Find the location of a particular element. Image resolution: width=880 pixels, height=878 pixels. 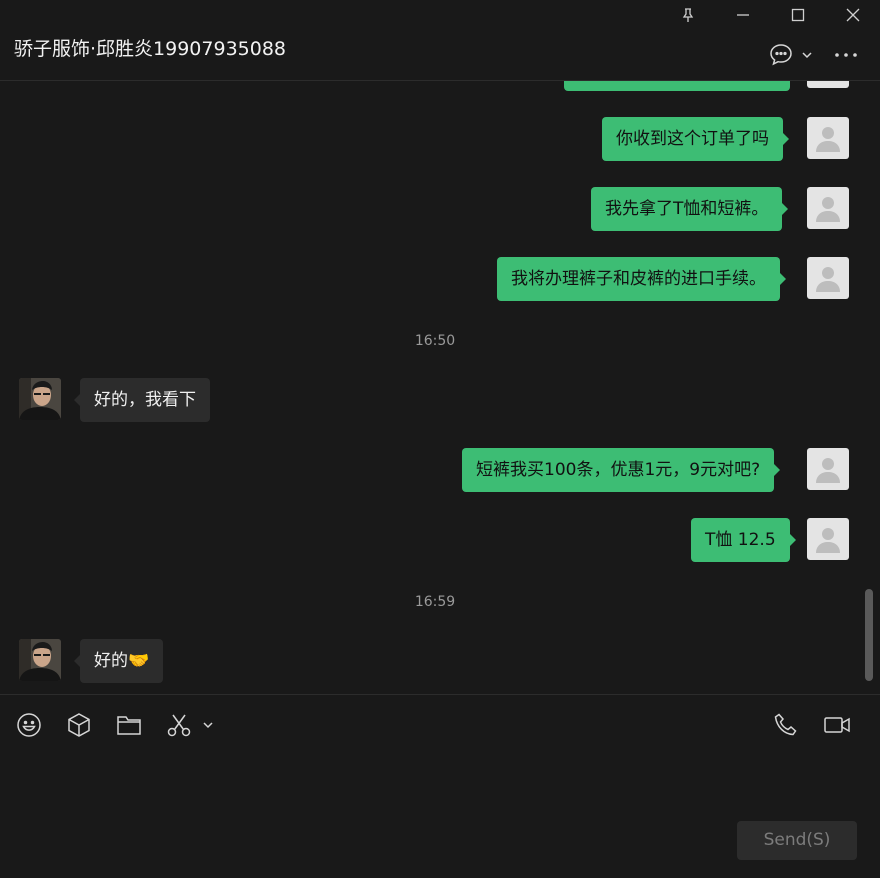

message-timestamp: 16:59 is located at coordinates (435, 602).